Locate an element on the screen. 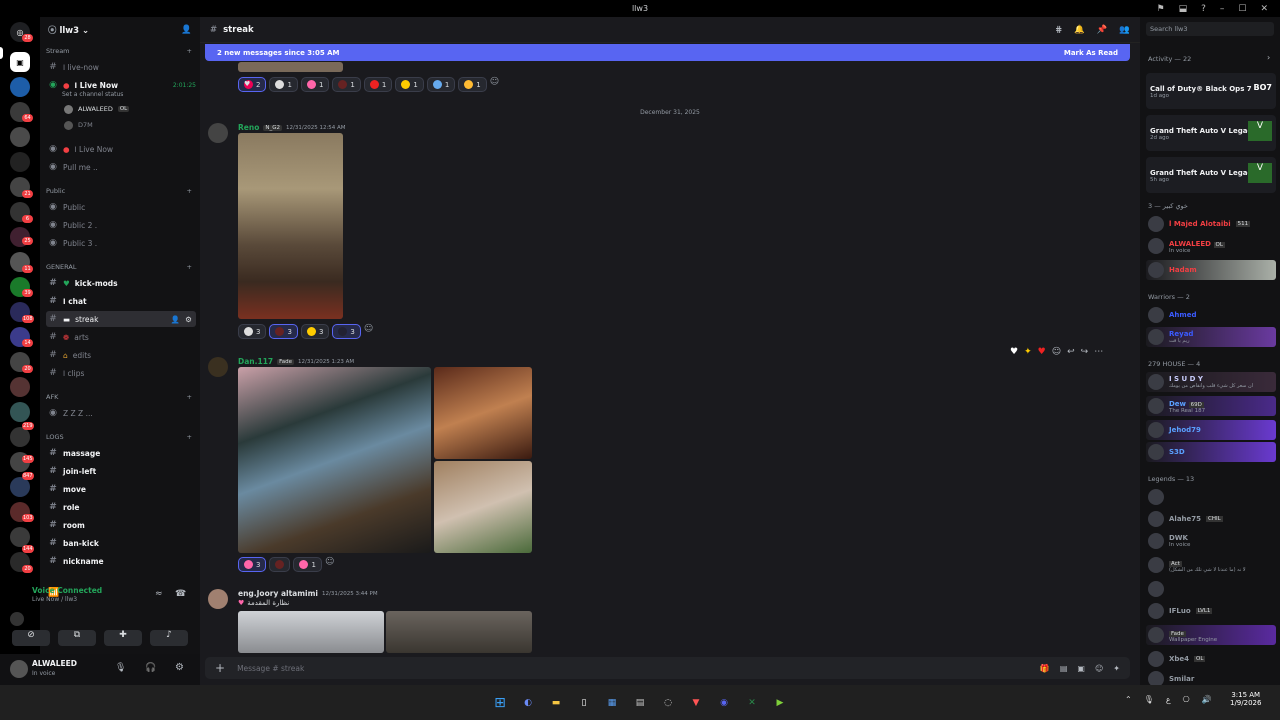  message-composer: + Message # streak 🎁 ▤ ▣ ☺ ✦ is located at coordinates (667, 668).